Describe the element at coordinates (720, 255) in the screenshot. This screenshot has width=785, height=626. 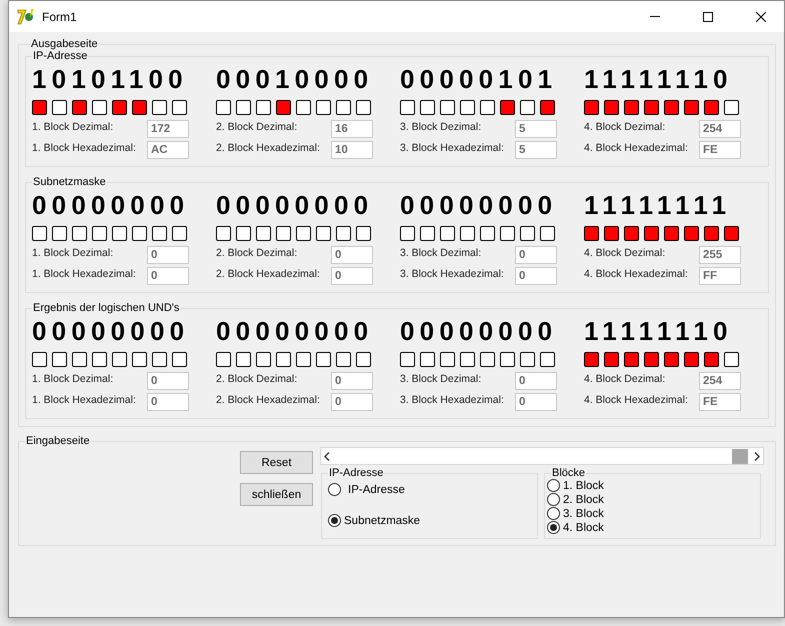
I see `decimal-field: 255` at that location.